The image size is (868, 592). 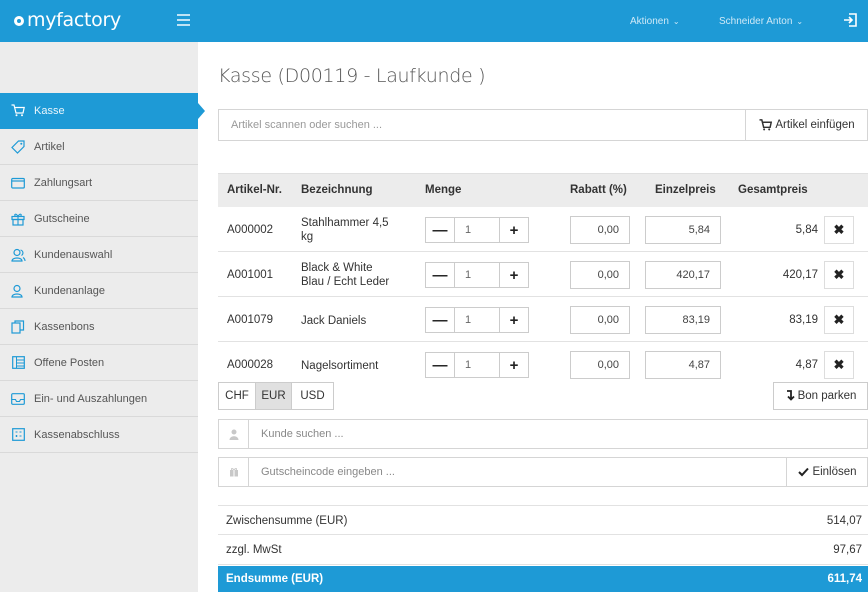 What do you see at coordinates (99, 219) in the screenshot?
I see `sidebar-item-gutscheine: Gutscheine` at bounding box center [99, 219].